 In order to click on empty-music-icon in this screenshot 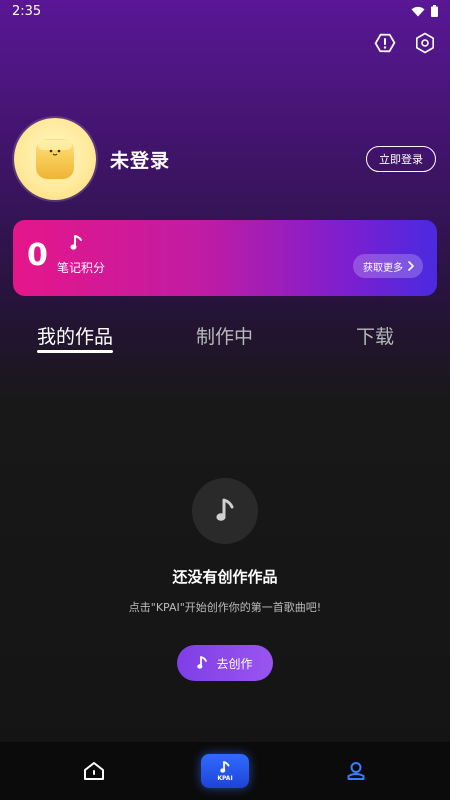, I will do `click(225, 511)`.